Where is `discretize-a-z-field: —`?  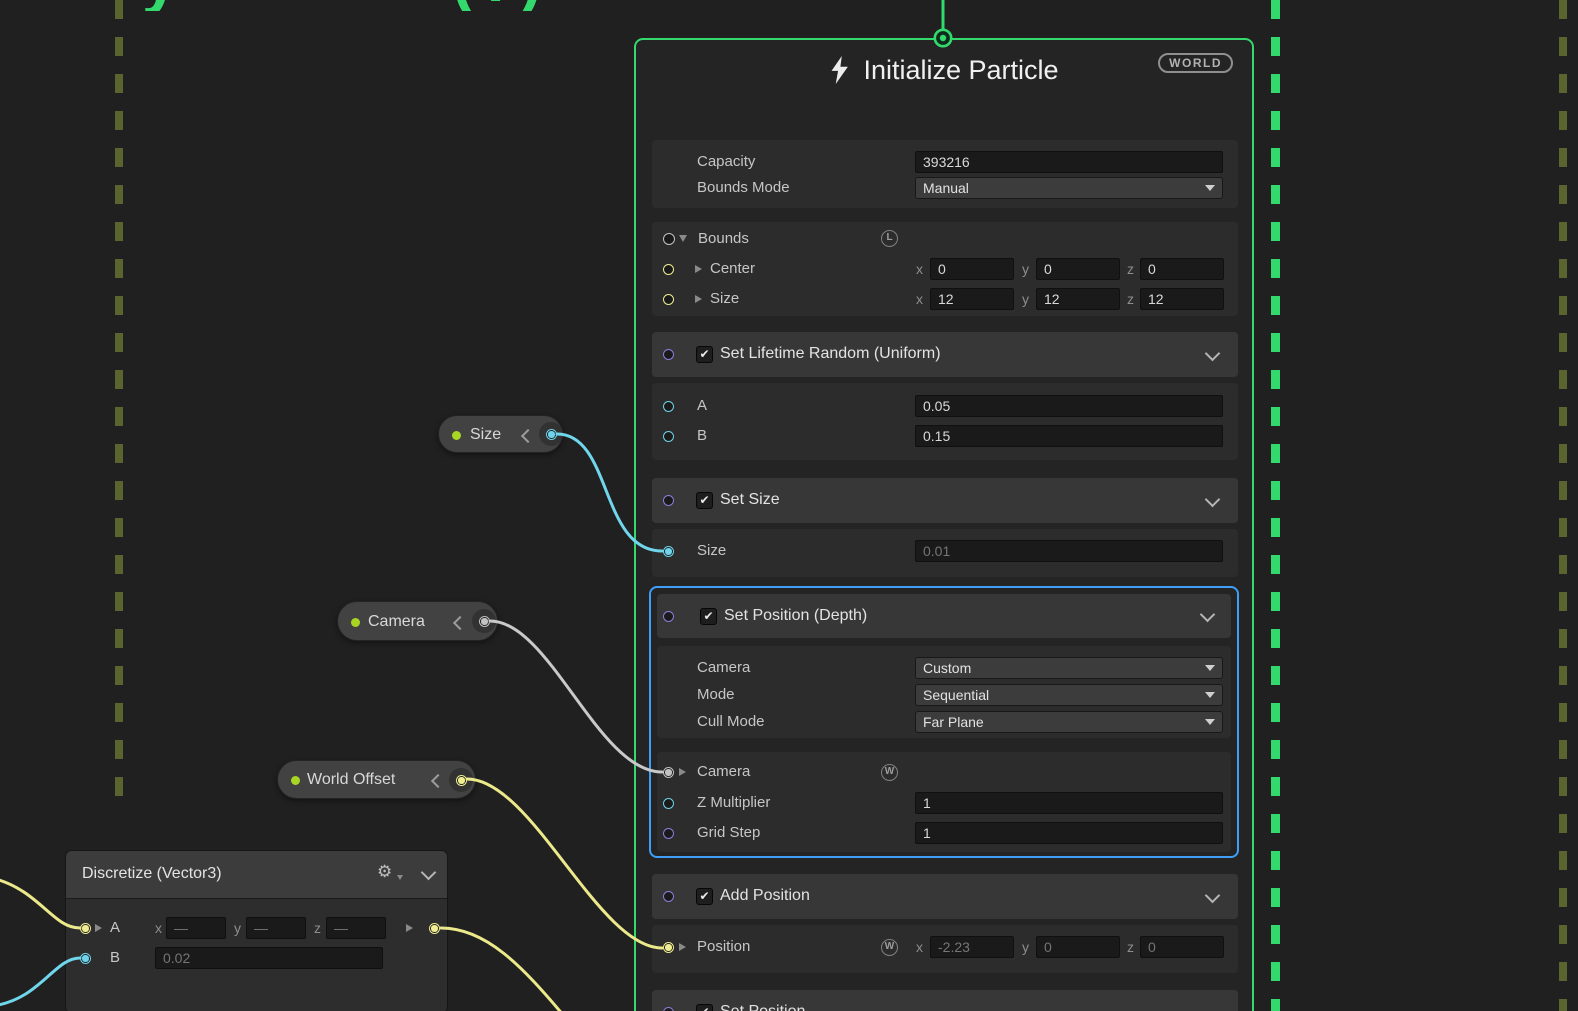
discretize-a-z-field: — is located at coordinates (356, 928).